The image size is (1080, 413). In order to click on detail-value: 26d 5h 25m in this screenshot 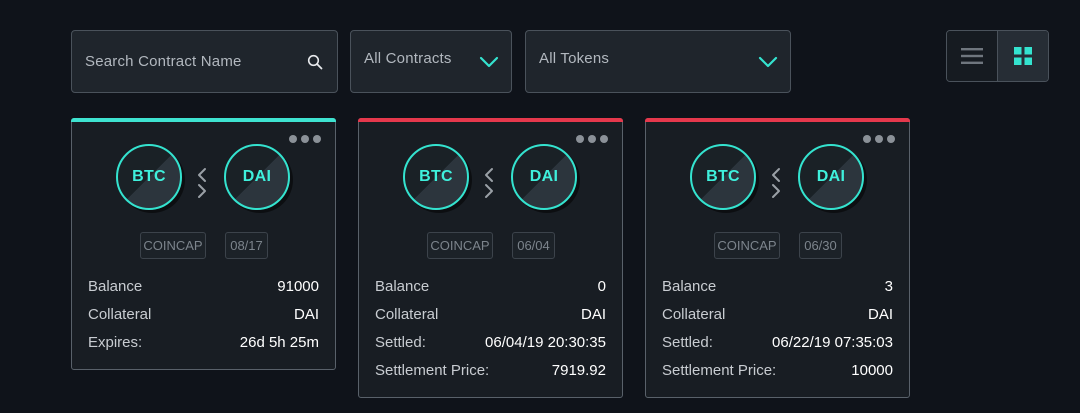, I will do `click(279, 342)`.